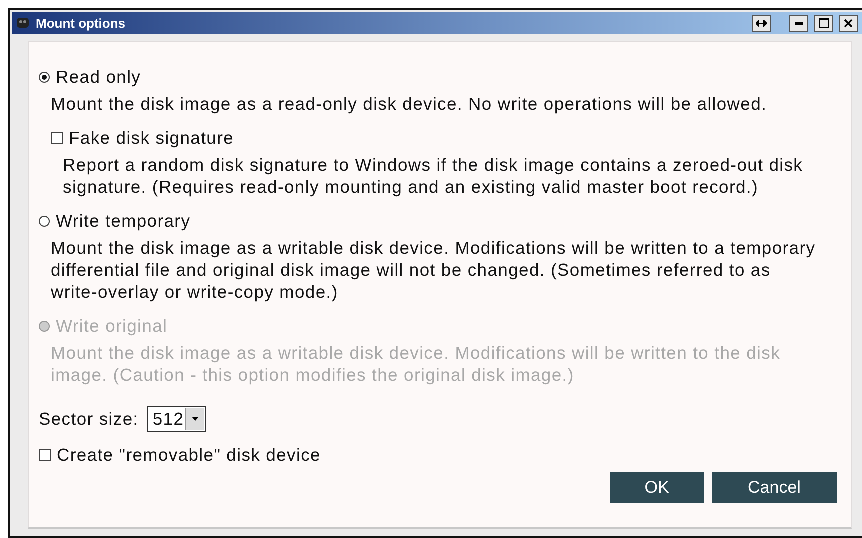 The height and width of the screenshot is (538, 862). I want to click on maximize-button, so click(823, 23).